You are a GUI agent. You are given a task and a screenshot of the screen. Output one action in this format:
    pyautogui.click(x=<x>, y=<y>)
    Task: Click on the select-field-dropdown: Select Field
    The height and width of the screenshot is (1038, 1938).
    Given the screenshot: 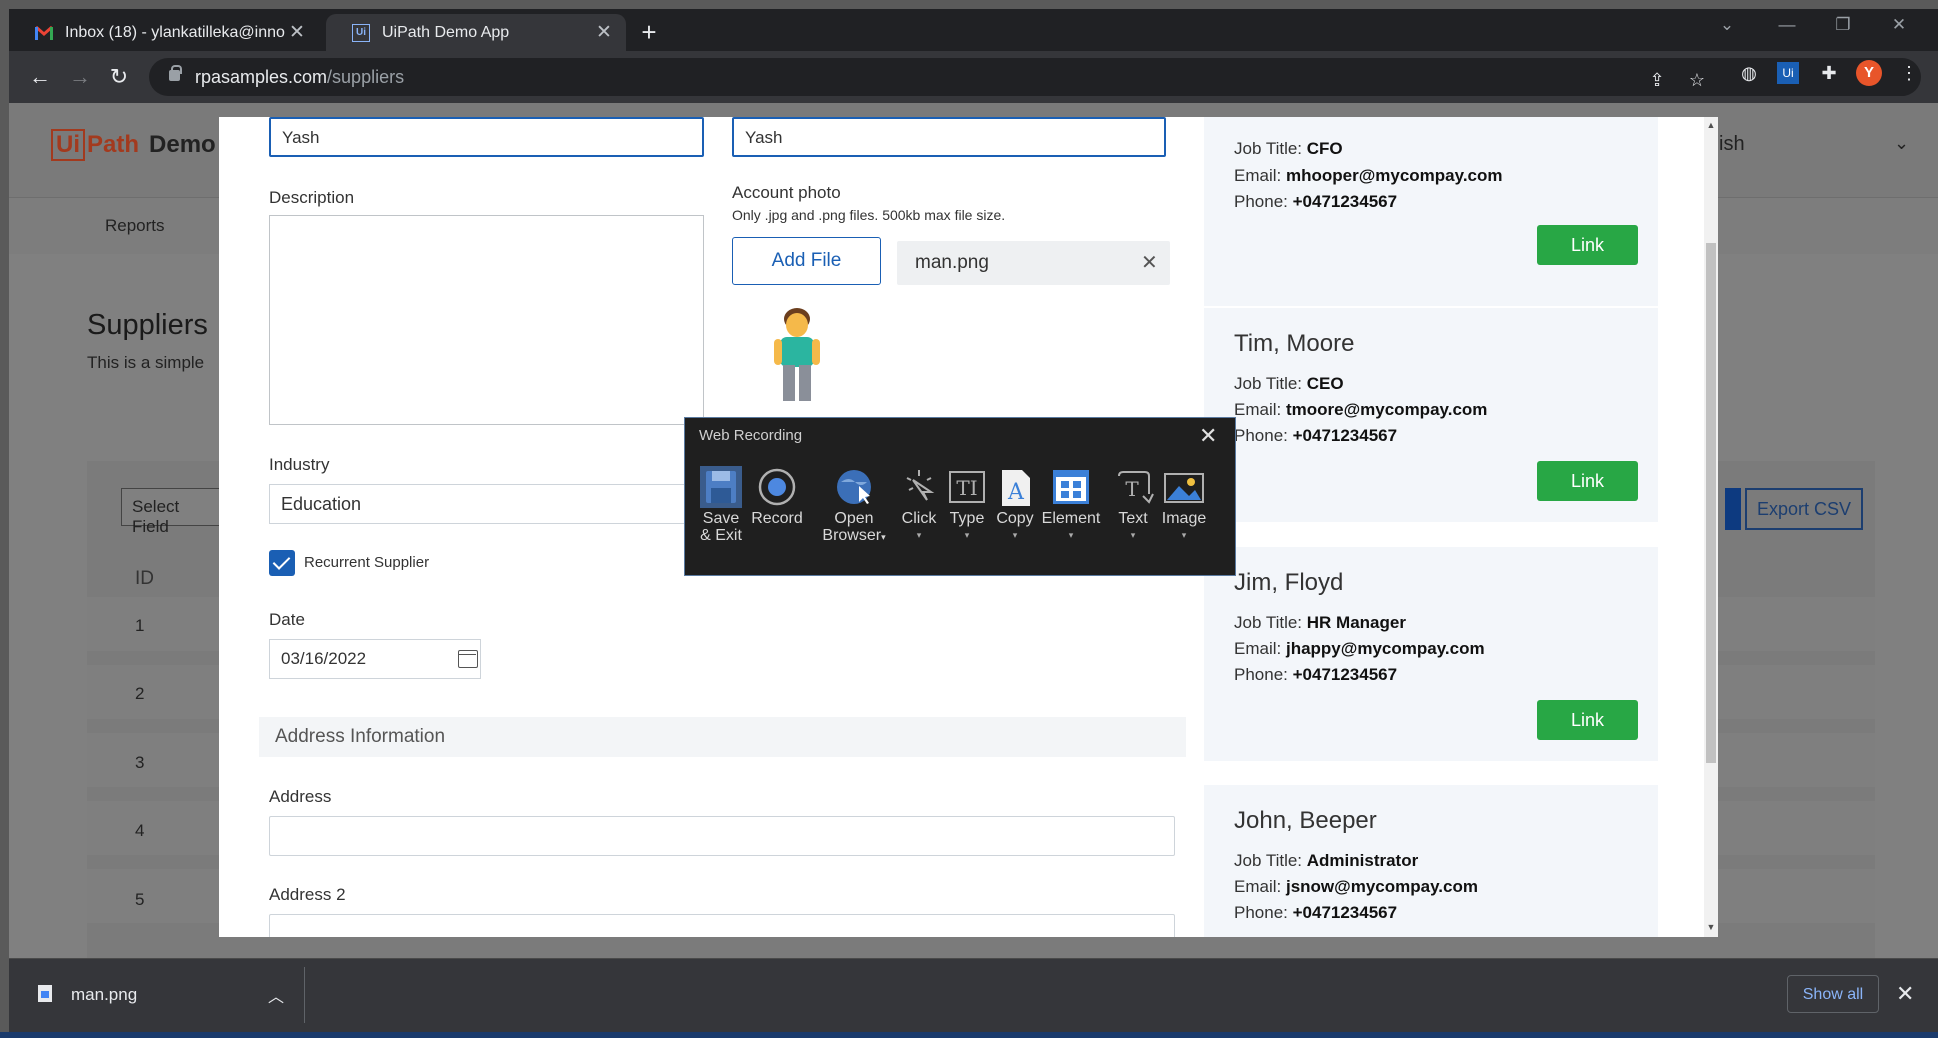 What is the action you would take?
    pyautogui.click(x=176, y=512)
    